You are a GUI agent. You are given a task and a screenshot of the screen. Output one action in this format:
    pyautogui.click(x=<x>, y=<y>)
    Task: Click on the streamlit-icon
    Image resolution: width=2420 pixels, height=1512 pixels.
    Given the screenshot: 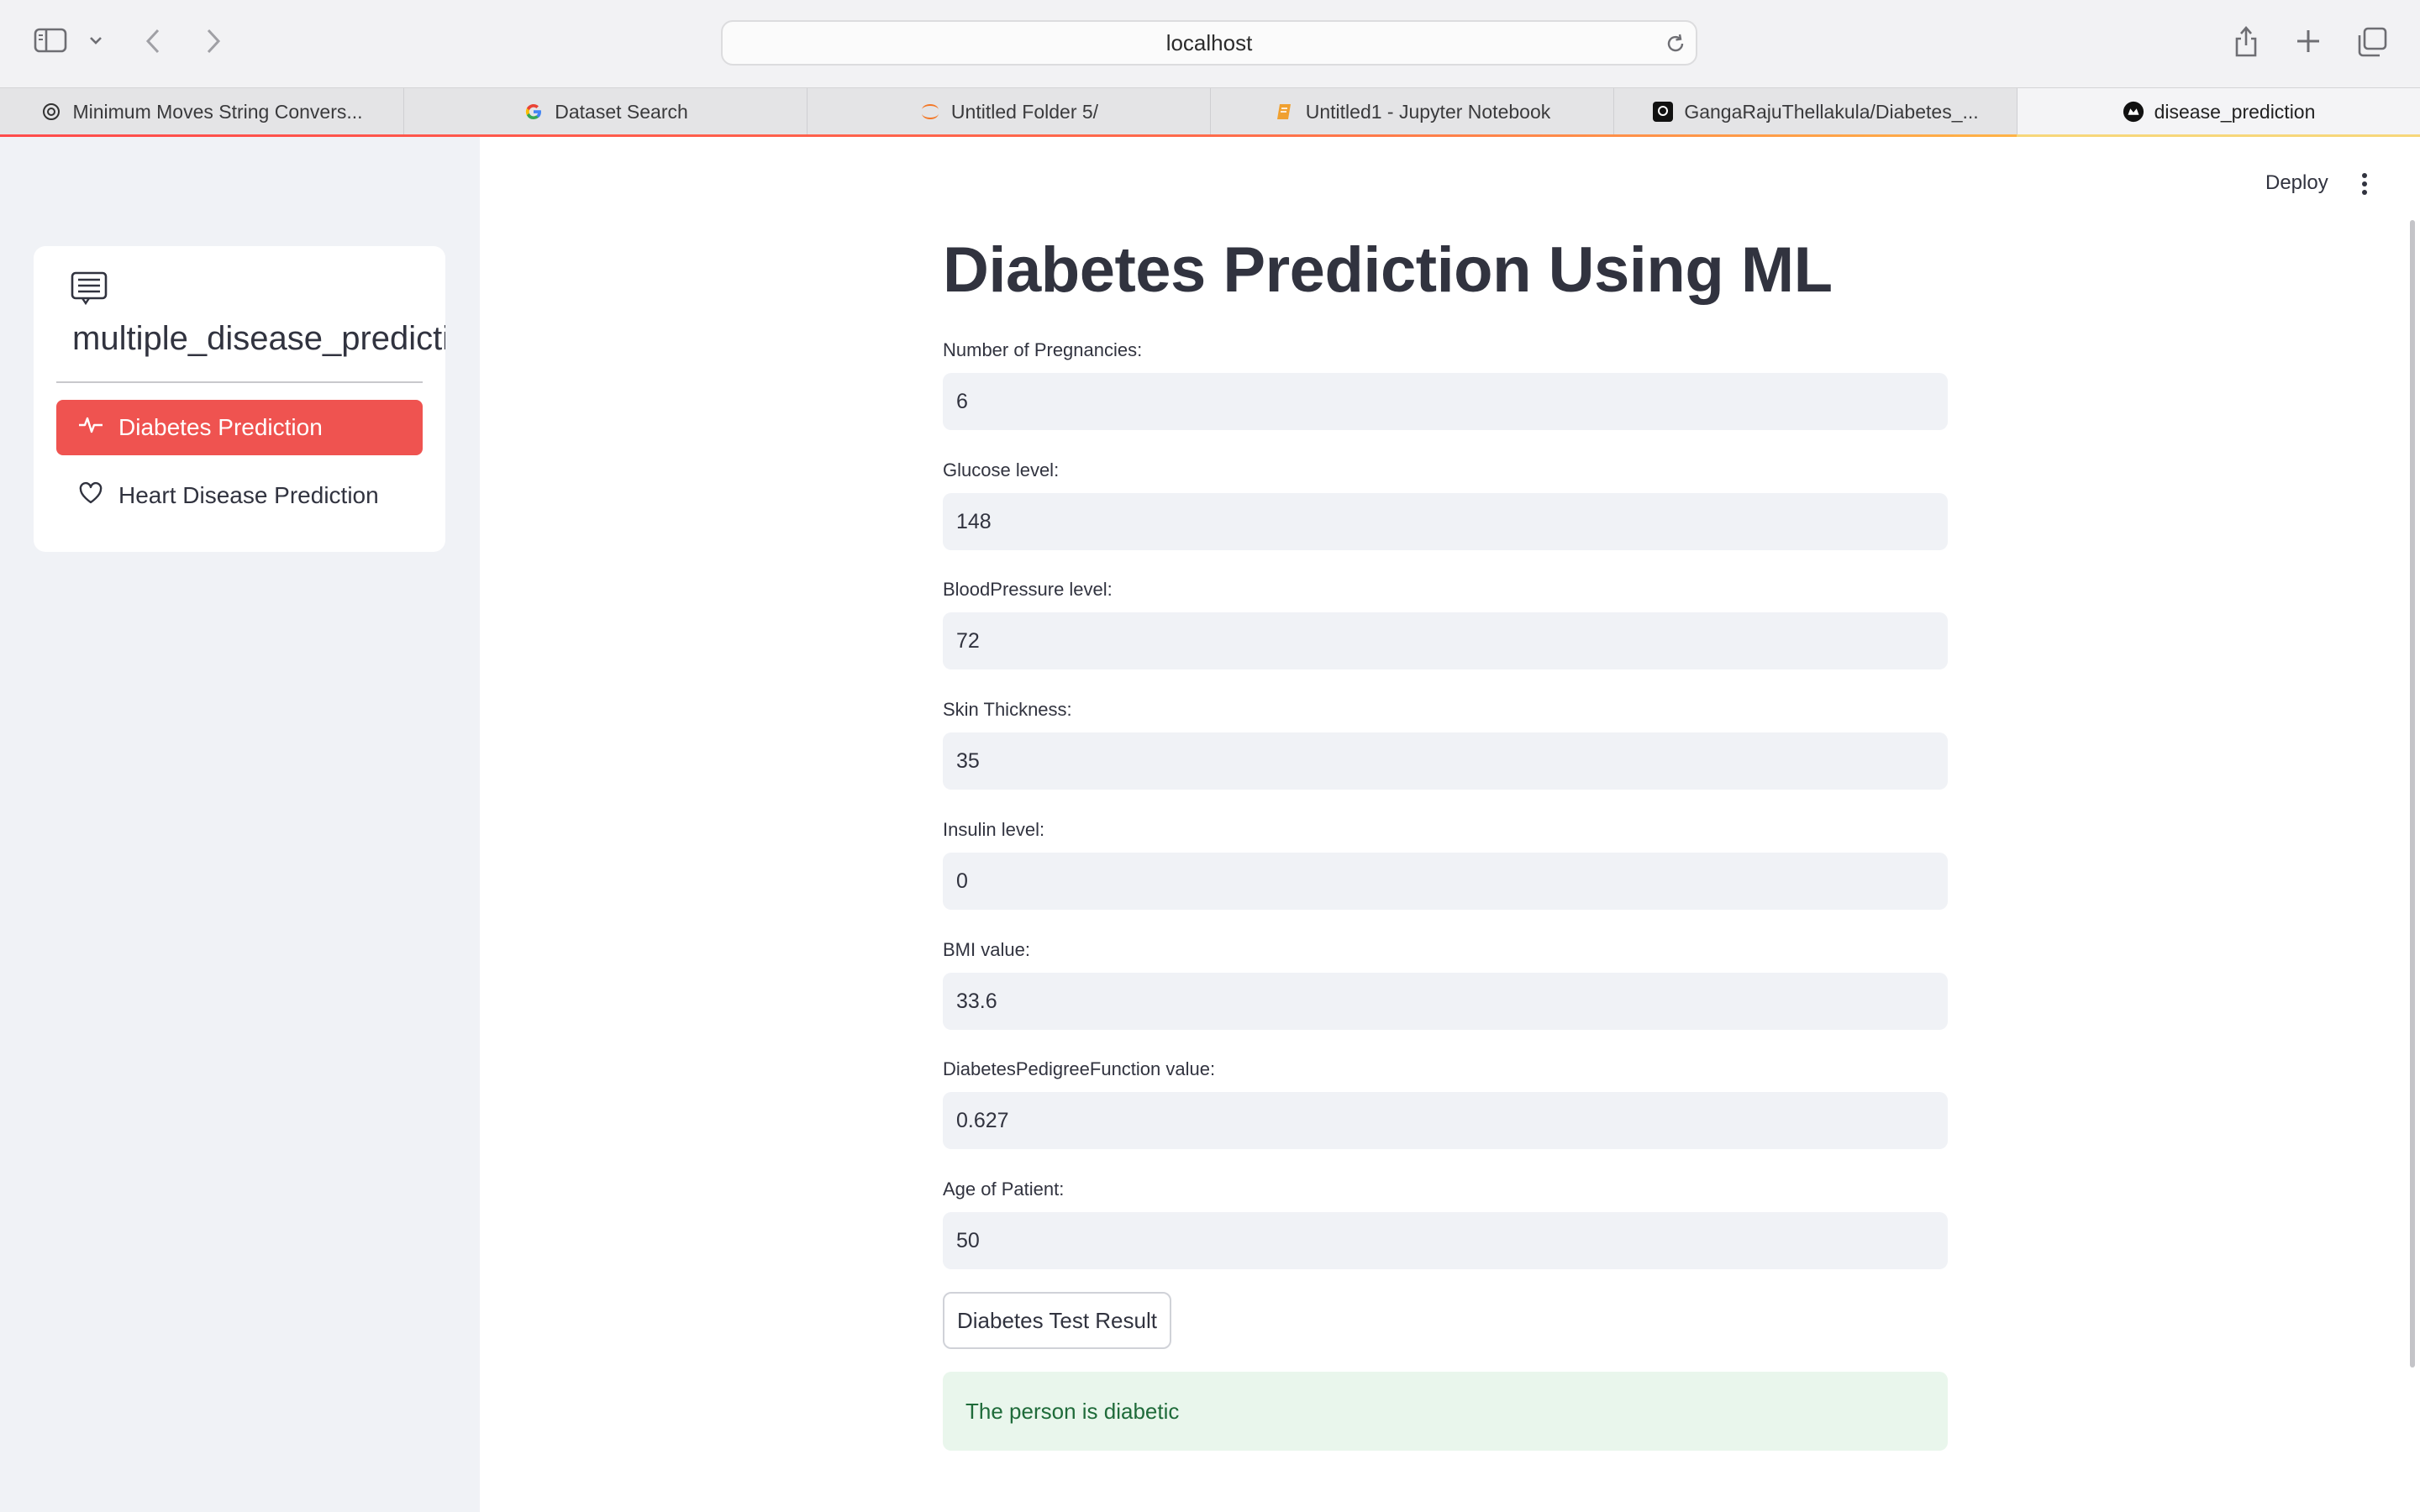 What is the action you would take?
    pyautogui.click(x=2133, y=112)
    